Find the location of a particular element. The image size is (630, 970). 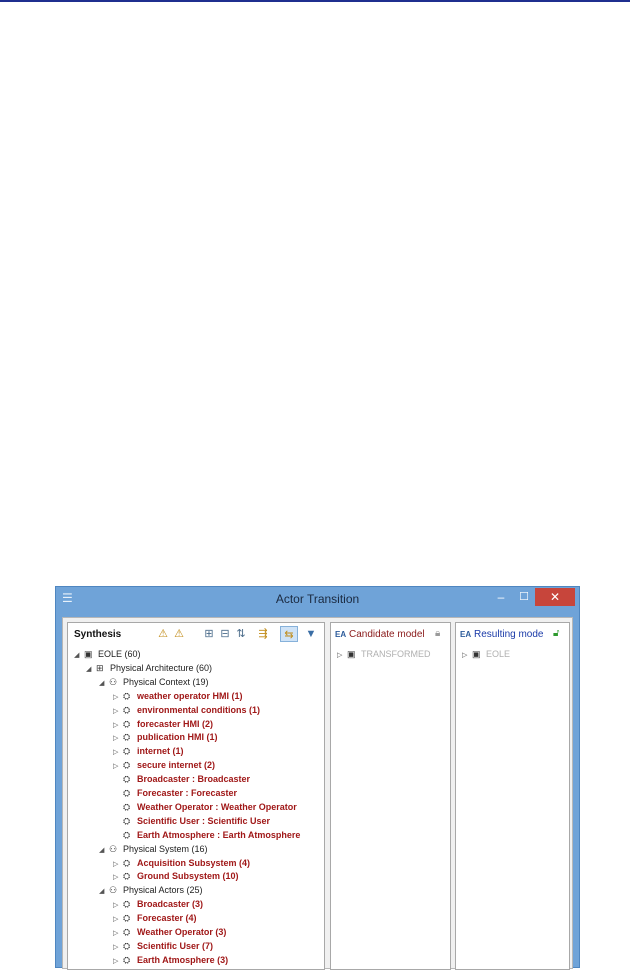

lock-icon: 🔒︎ is located at coordinates (437, 633).